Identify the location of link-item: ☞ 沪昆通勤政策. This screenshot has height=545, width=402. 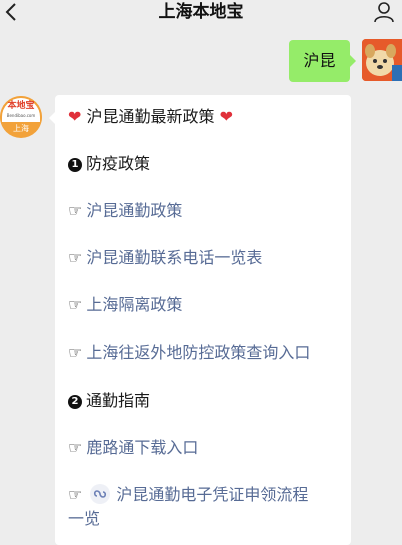
(125, 211).